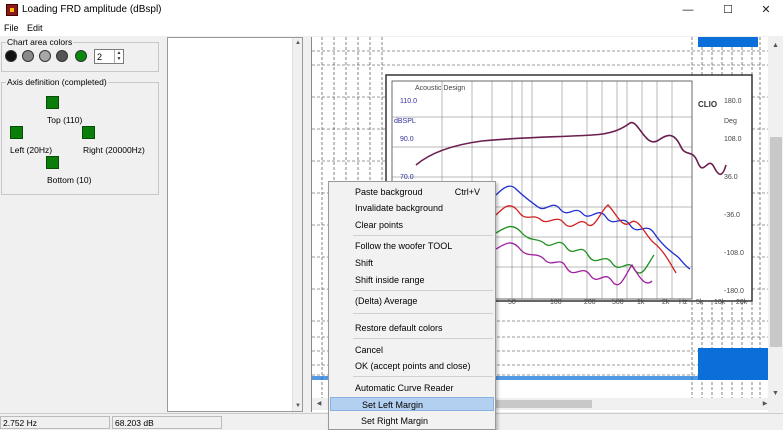 This screenshot has height=430, width=783. Describe the element at coordinates (109, 56) in the screenshot. I see `color-index-stepper: 2 ▲ ▼` at that location.